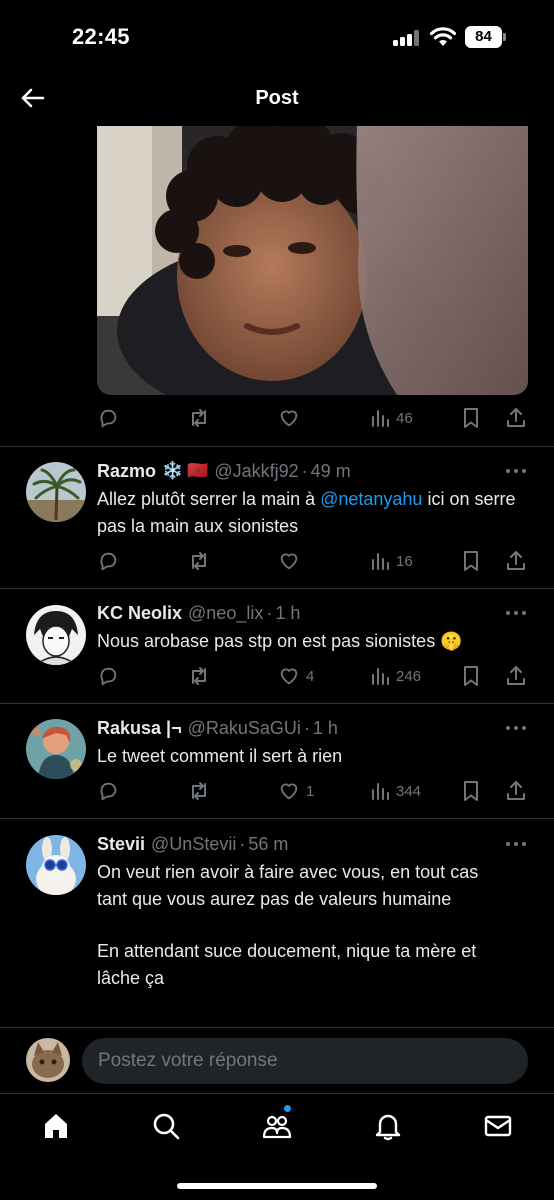 Image resolution: width=554 pixels, height=1200 pixels. Describe the element at coordinates (409, 791) in the screenshot. I see `views-count: 344` at that location.